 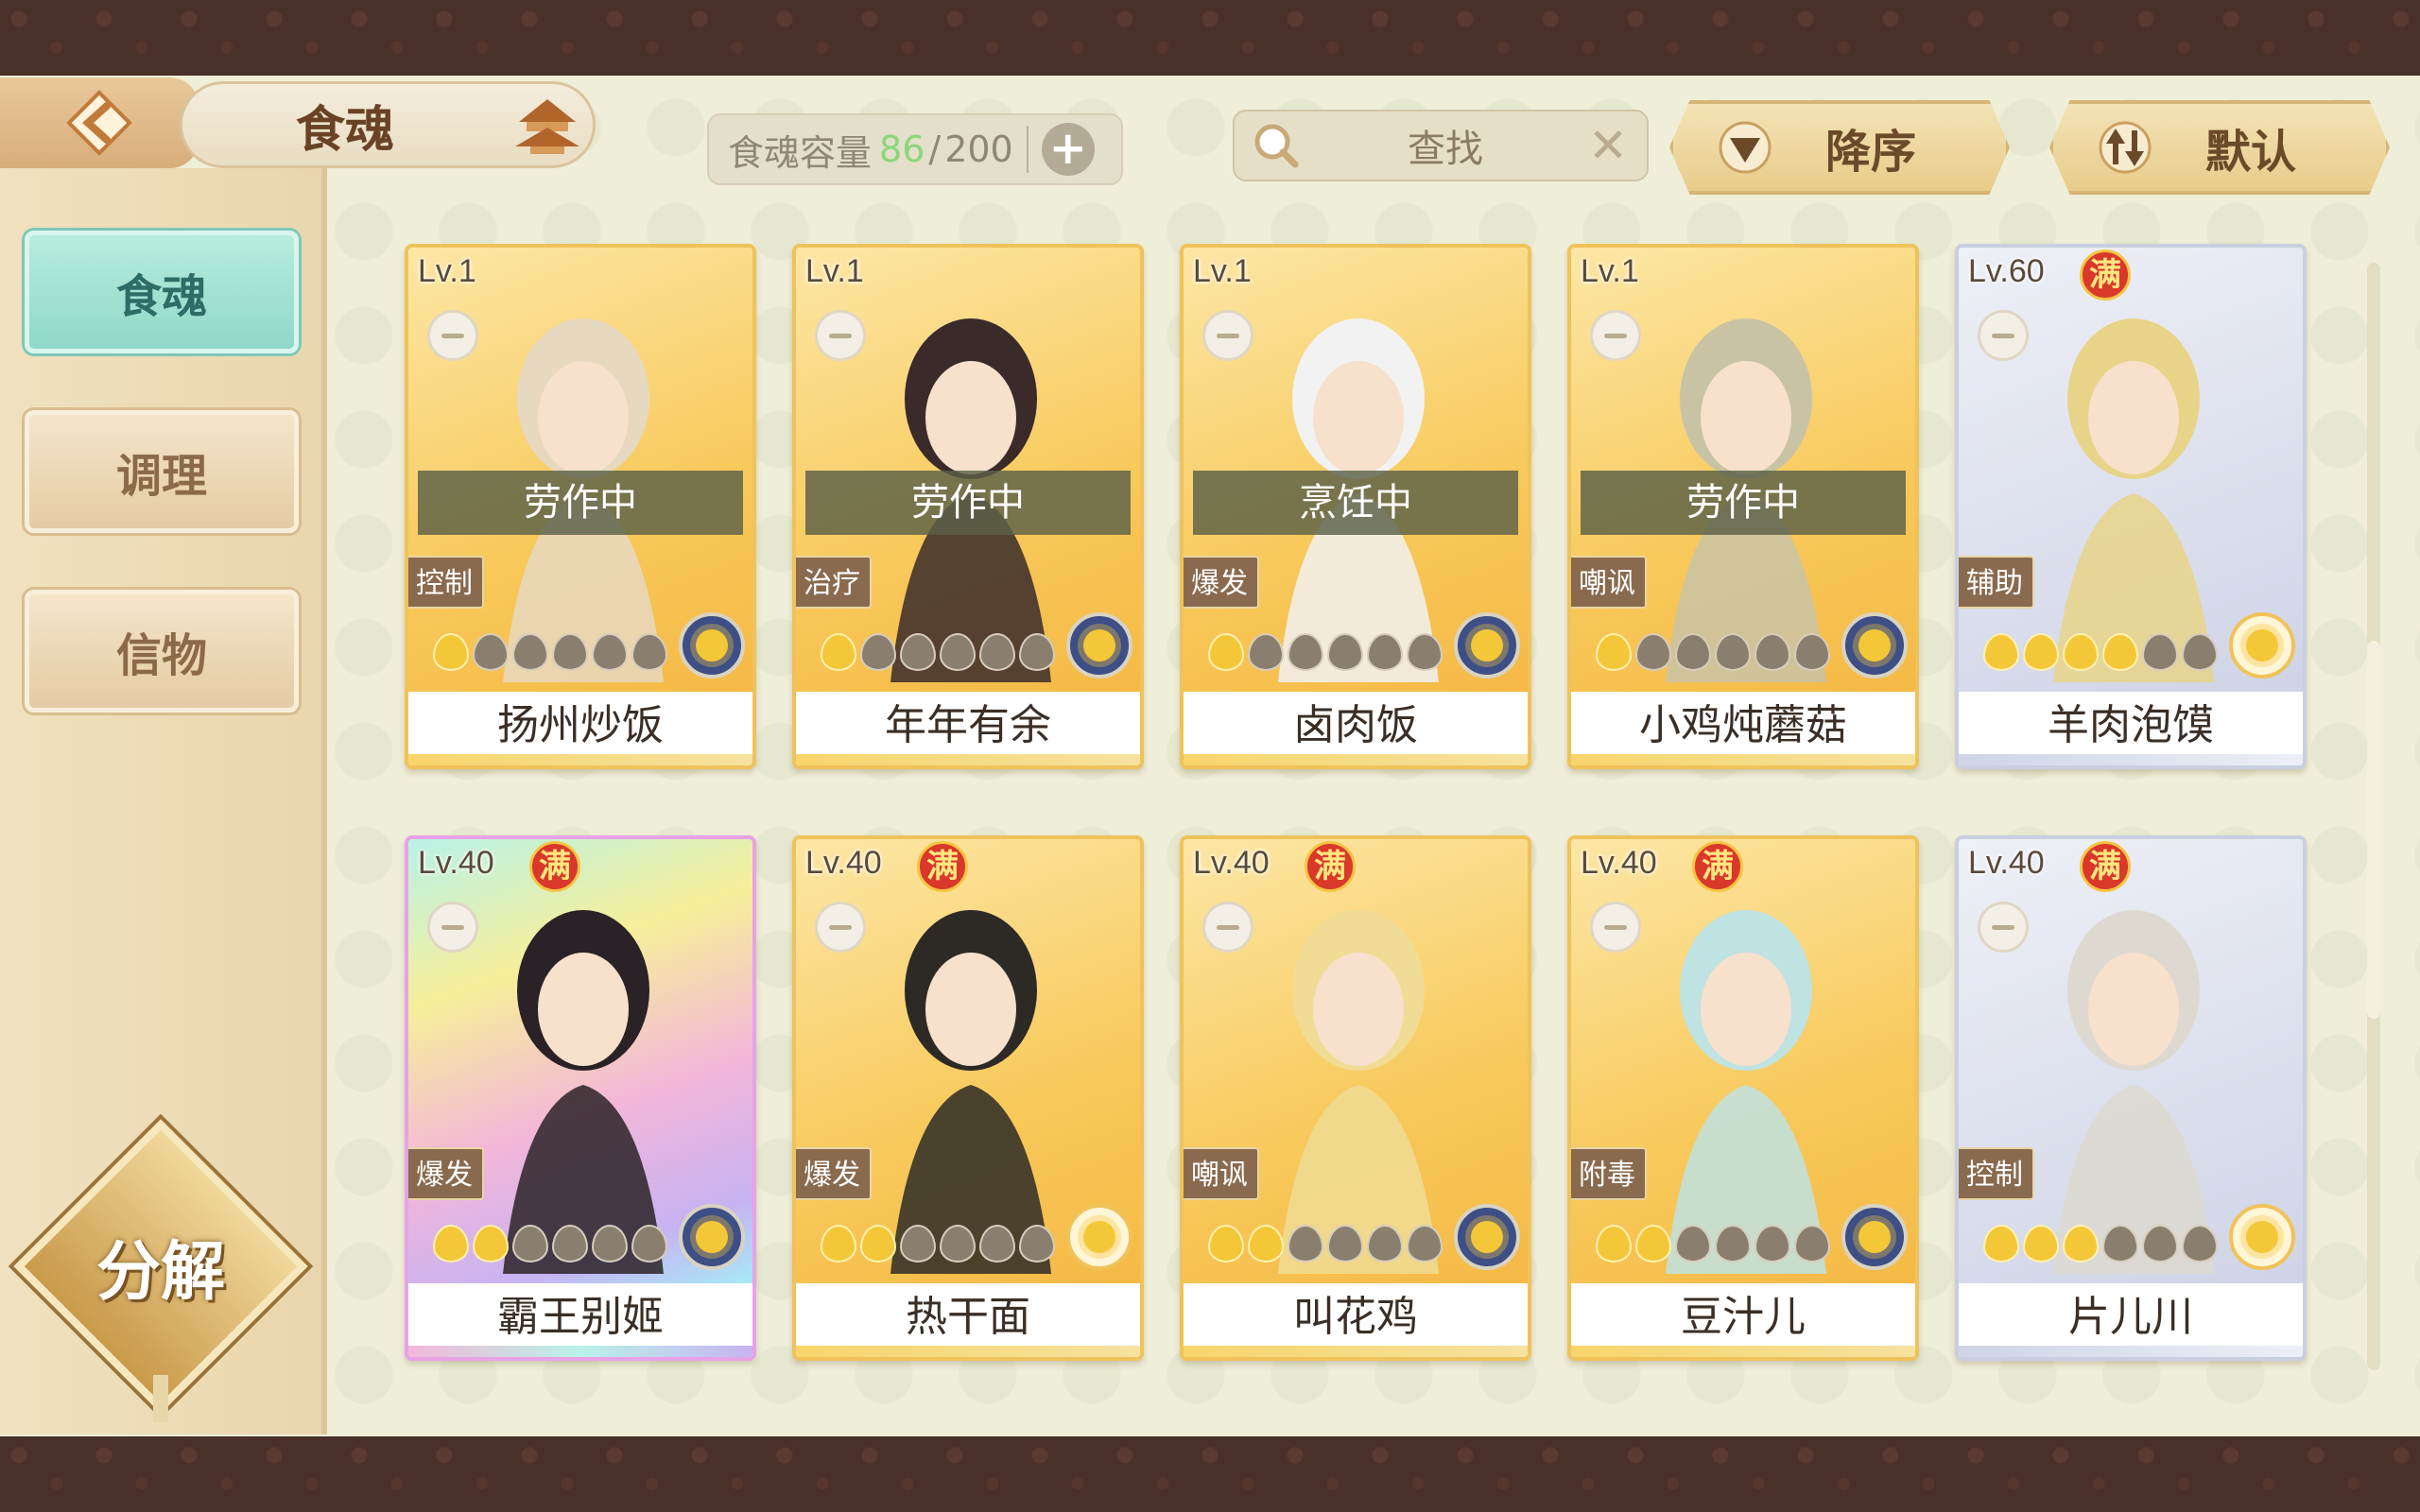 I want to click on search-input: 查找, so click(x=1445, y=145).